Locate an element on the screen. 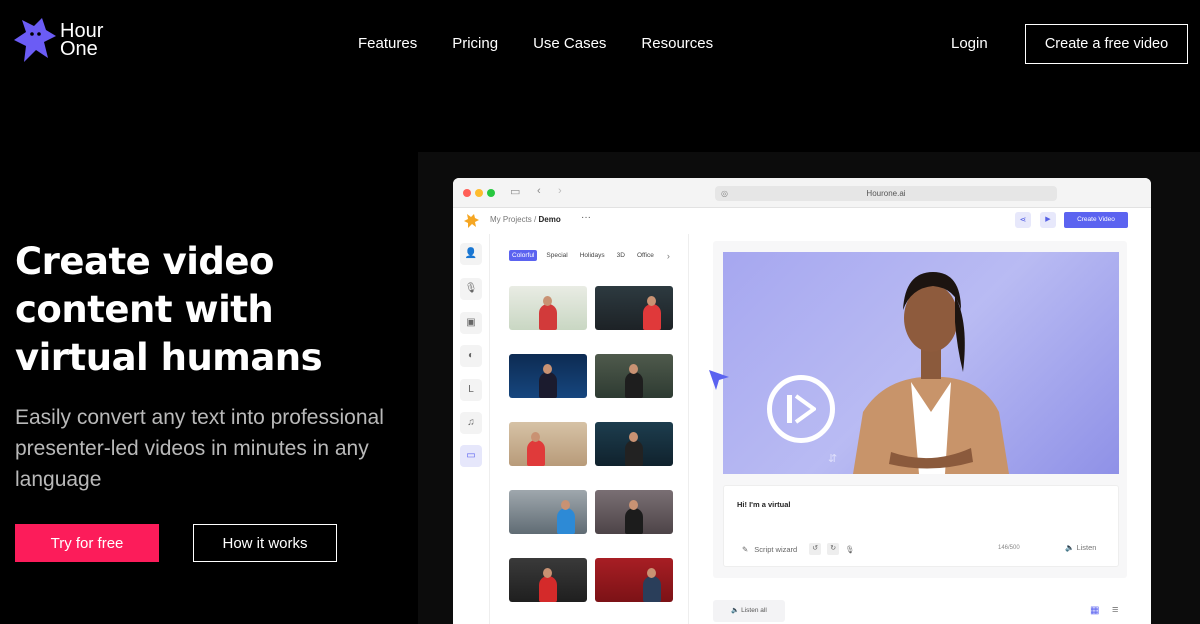 The image size is (1200, 624). script-wizard-label: Script wizard is located at coordinates (776, 549).